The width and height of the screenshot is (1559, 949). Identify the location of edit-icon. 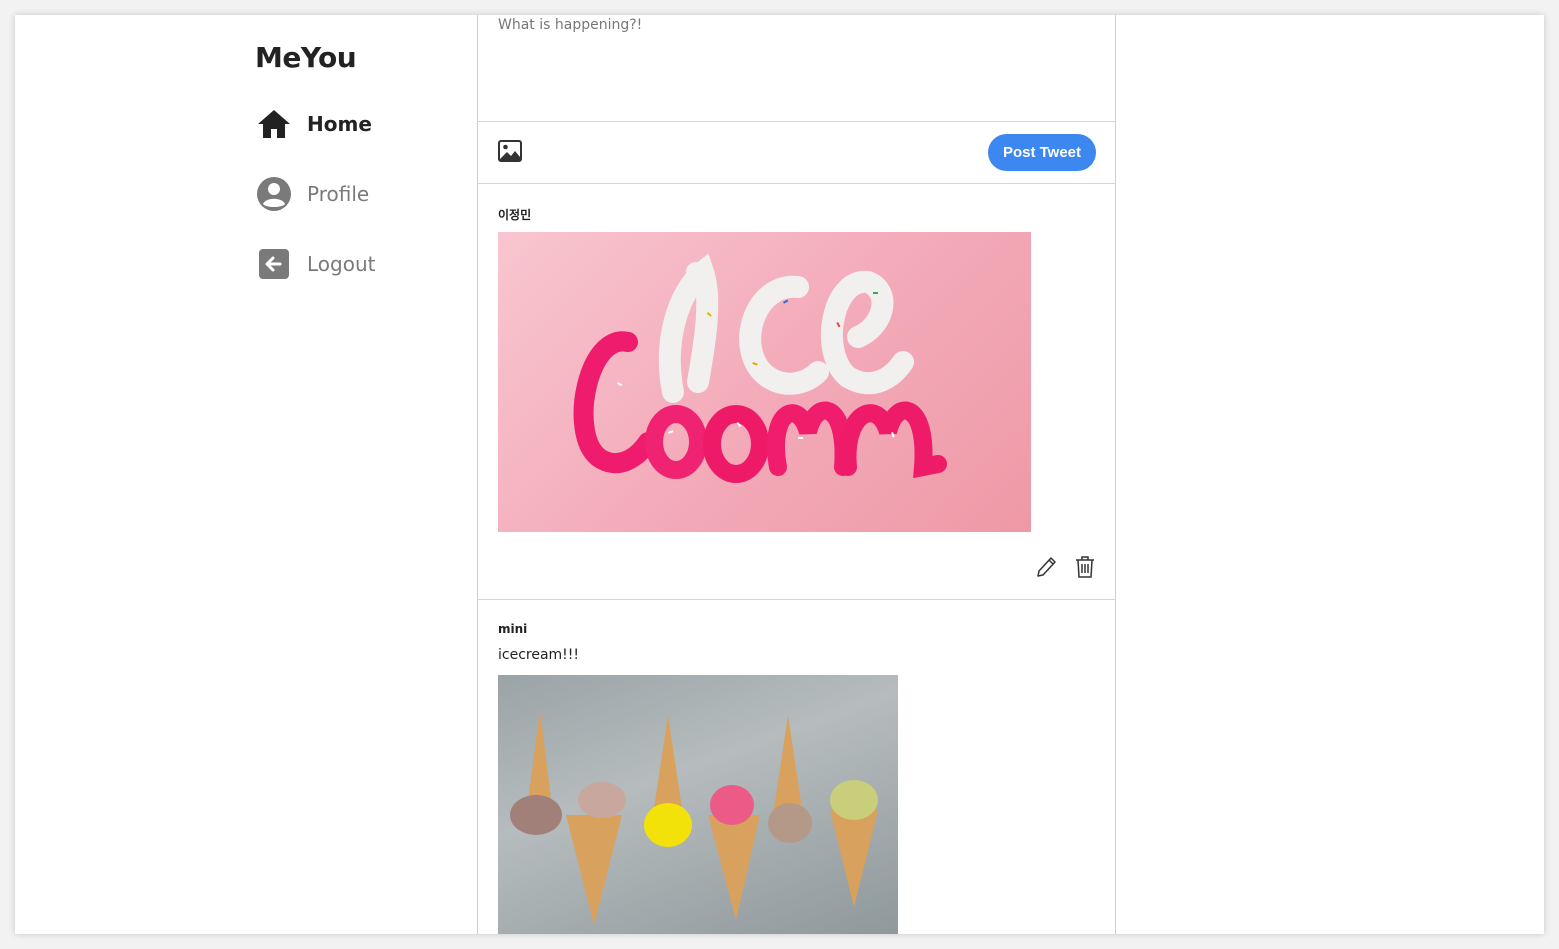
(1046, 567).